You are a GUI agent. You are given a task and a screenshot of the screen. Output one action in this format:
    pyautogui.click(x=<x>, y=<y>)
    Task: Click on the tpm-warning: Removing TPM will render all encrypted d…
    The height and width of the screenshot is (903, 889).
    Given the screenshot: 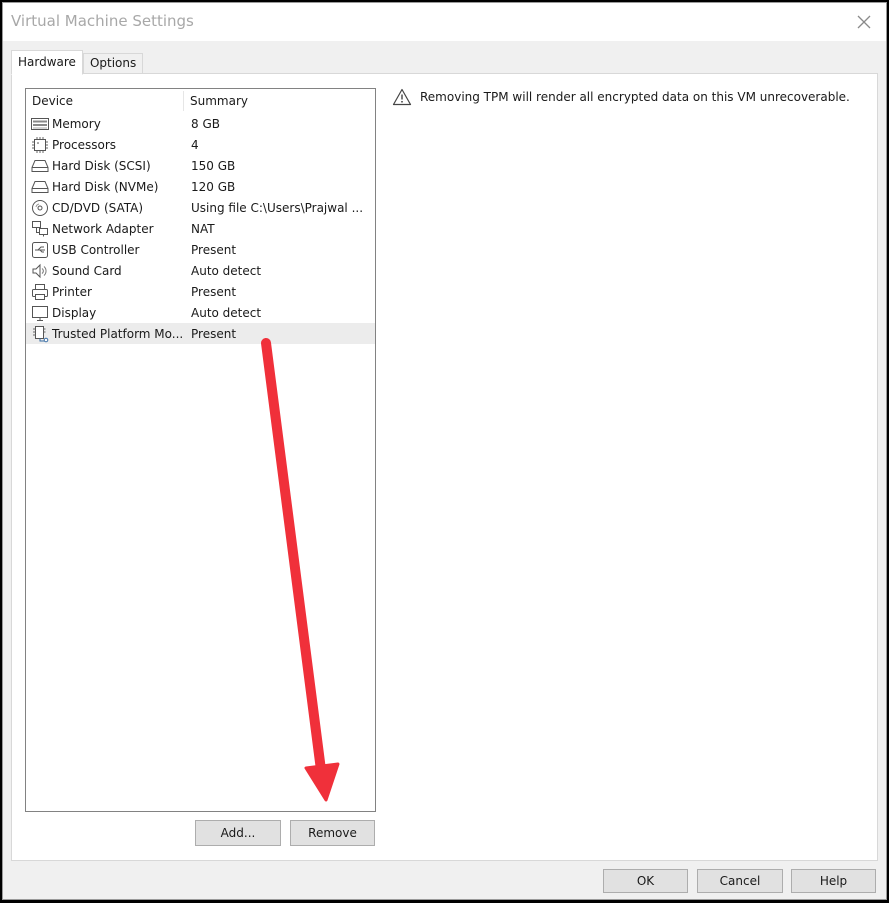 What is the action you would take?
    pyautogui.click(x=621, y=97)
    